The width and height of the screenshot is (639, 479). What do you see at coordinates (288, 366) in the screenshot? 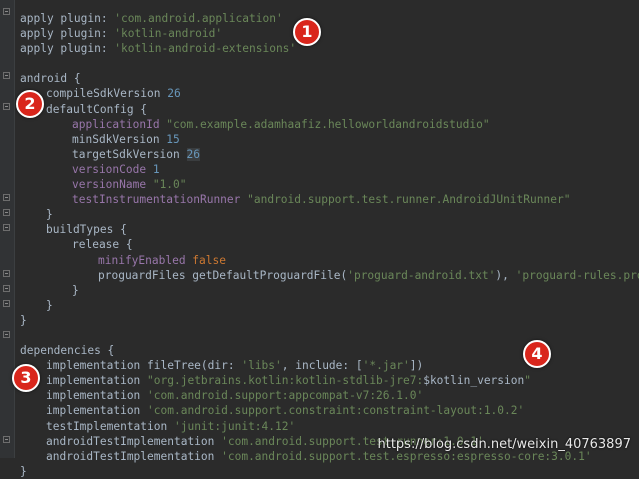
I see `code-token: ,` at bounding box center [288, 366].